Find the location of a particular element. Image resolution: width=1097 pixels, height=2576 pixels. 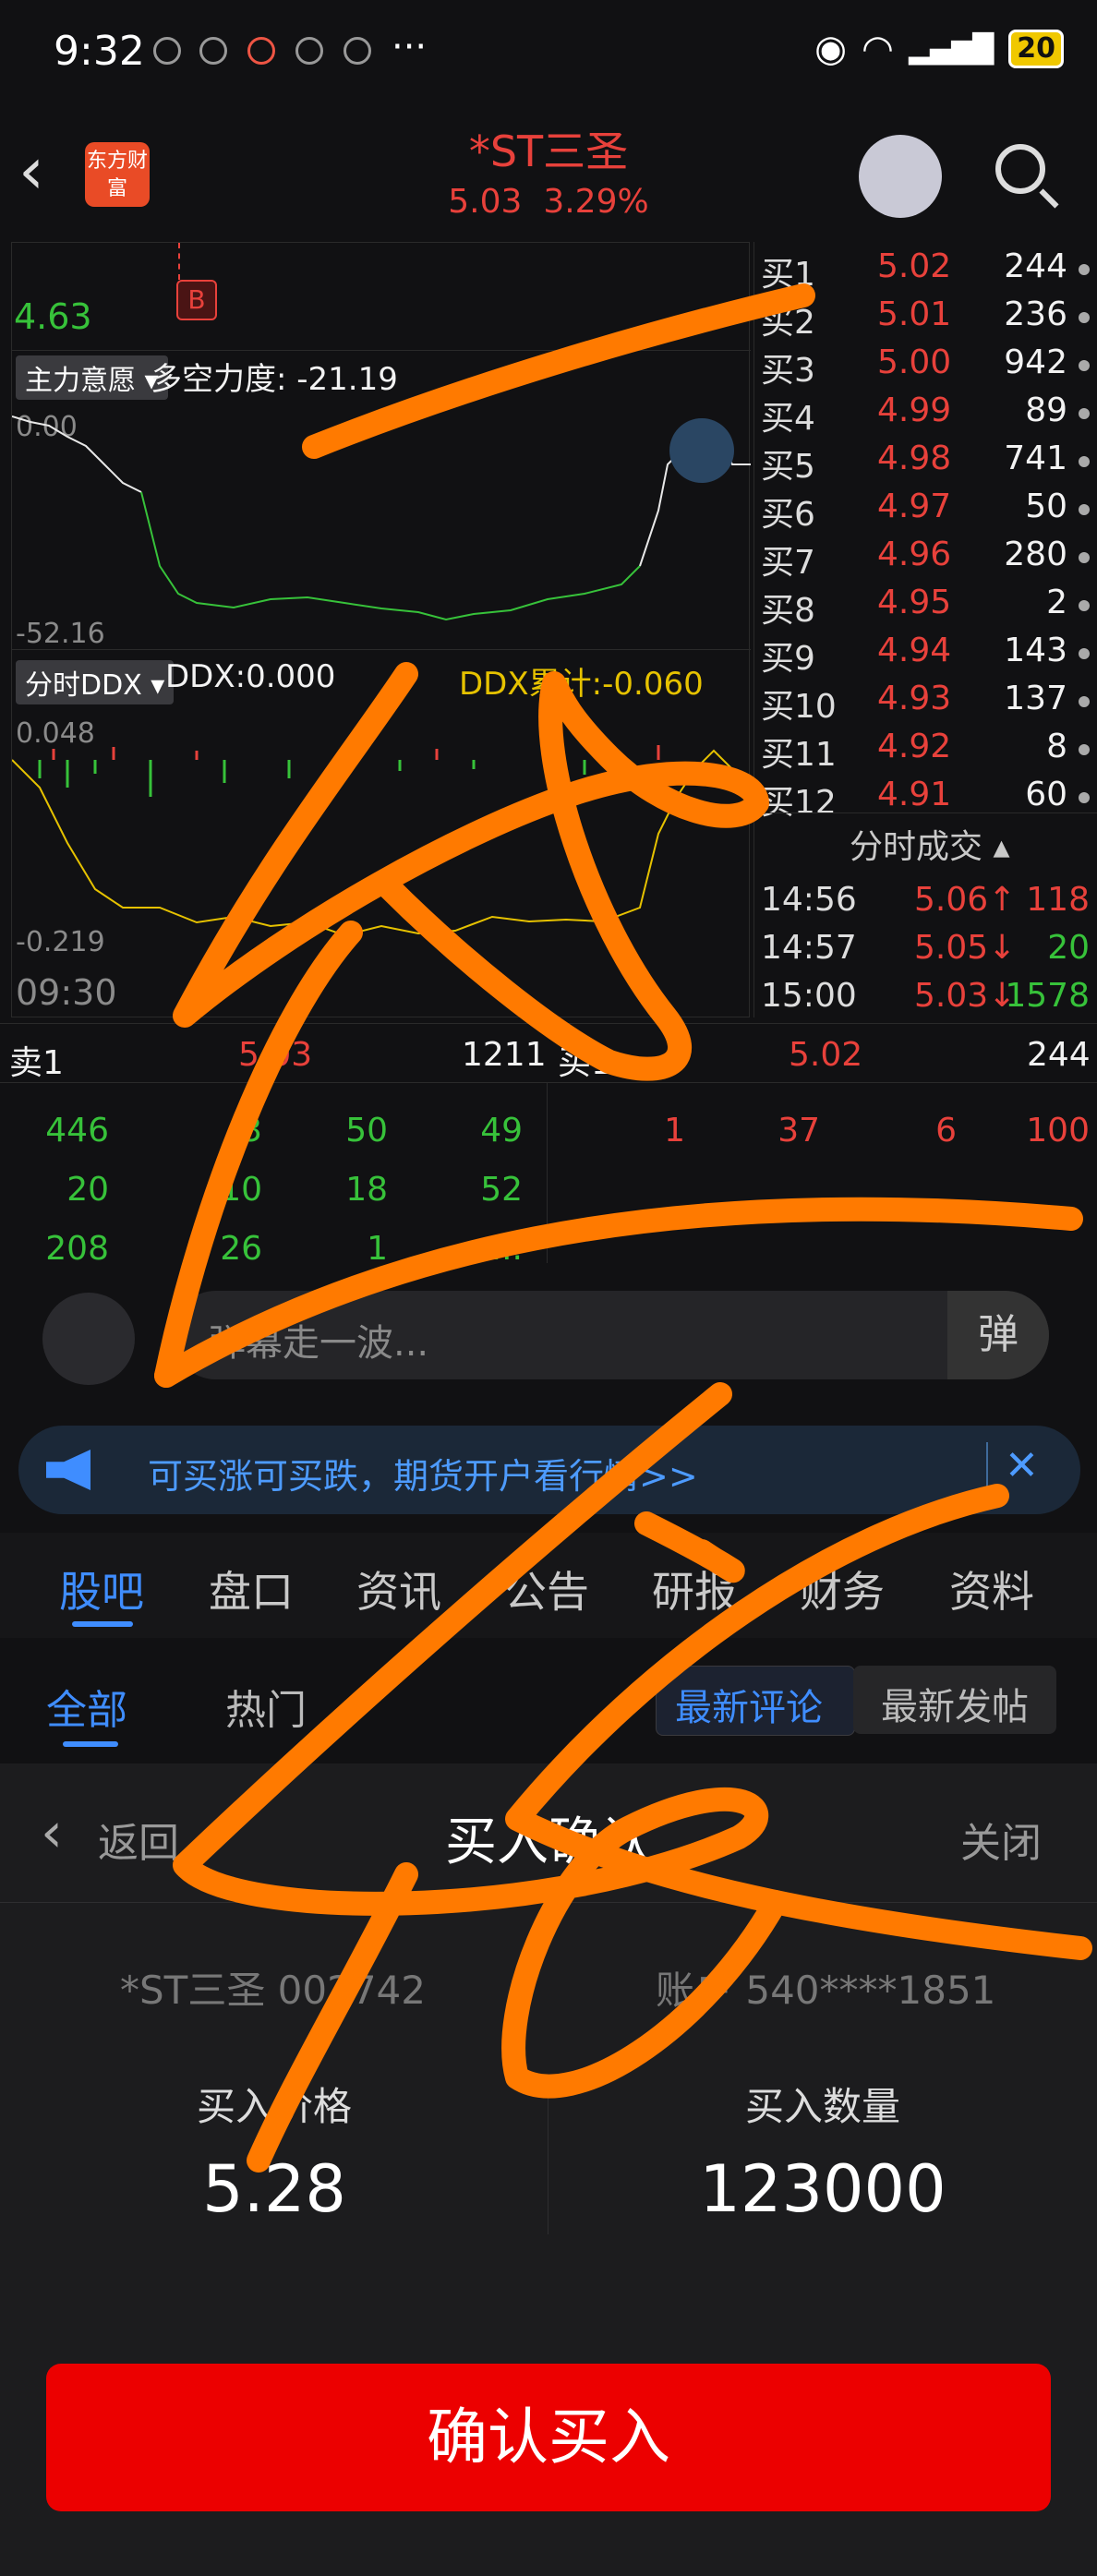

ob-volume: 280 is located at coordinates (1035, 554).